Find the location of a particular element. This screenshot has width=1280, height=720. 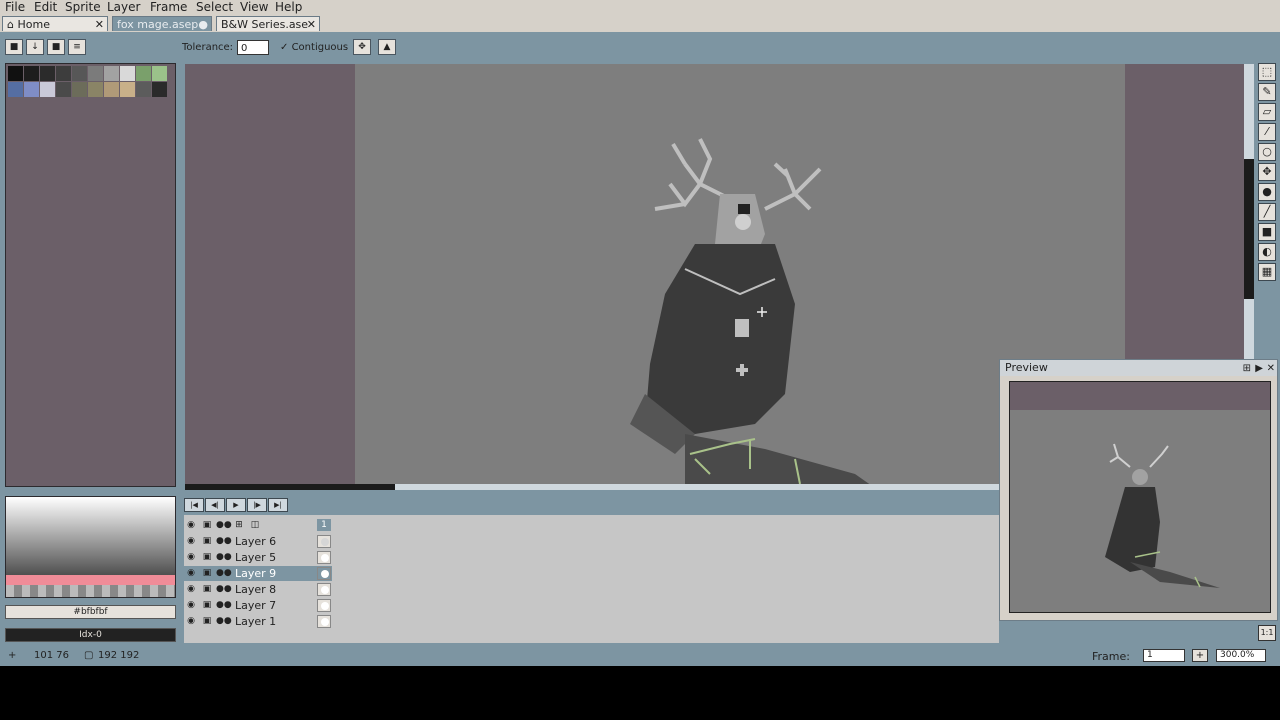

fg-color-button: #bfbfbf is located at coordinates (90, 612).